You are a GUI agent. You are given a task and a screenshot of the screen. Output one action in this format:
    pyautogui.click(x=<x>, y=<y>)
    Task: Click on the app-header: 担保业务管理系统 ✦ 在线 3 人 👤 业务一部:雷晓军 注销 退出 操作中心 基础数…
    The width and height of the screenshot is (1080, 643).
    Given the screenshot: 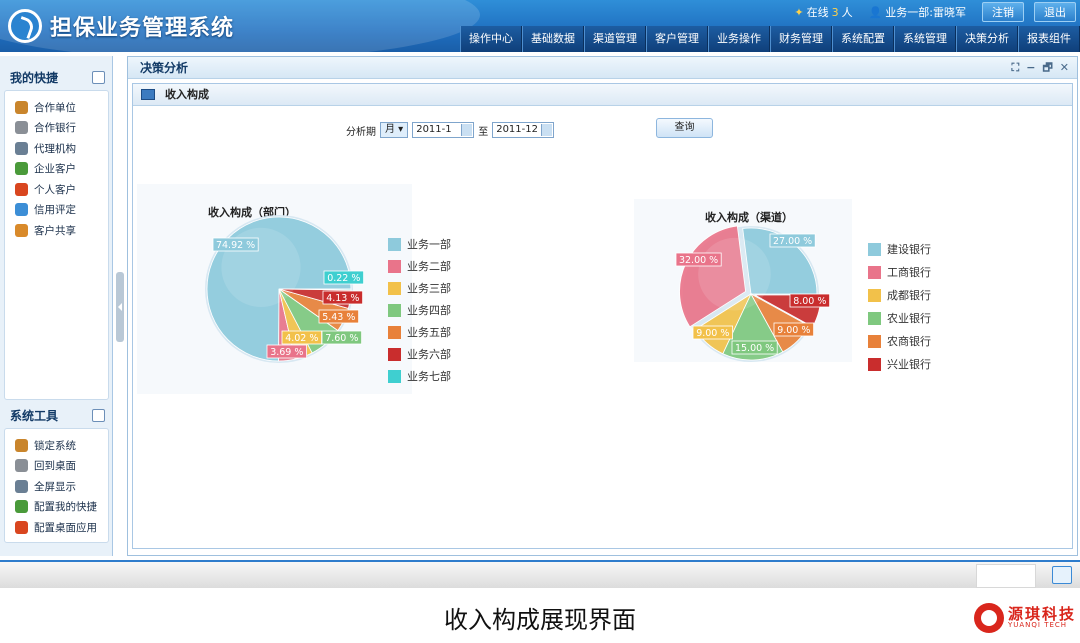 What is the action you would take?
    pyautogui.click(x=540, y=26)
    